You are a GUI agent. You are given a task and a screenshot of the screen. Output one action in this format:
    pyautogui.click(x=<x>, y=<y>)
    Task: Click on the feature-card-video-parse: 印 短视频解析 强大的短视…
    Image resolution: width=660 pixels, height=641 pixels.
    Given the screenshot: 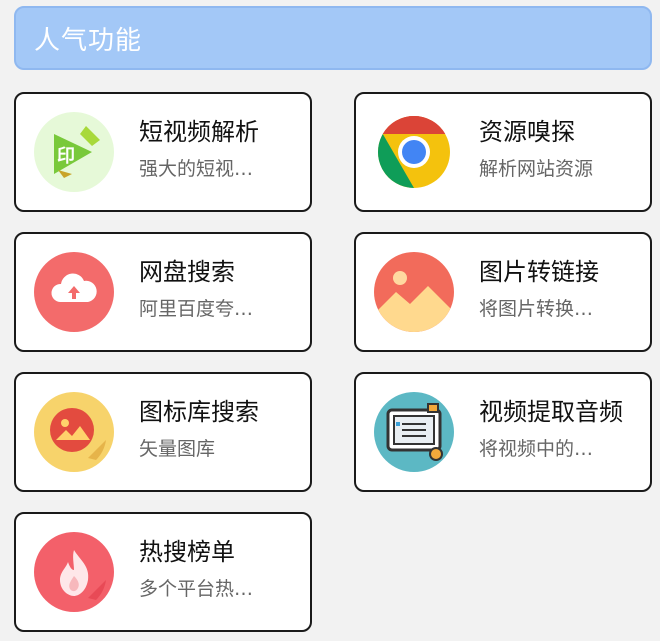 What is the action you would take?
    pyautogui.click(x=163, y=152)
    